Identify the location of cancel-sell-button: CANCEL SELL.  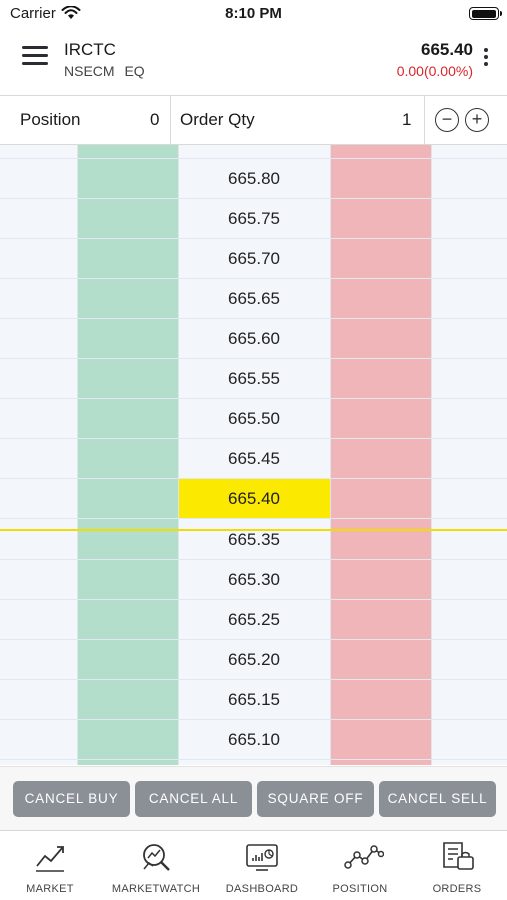
(437, 799).